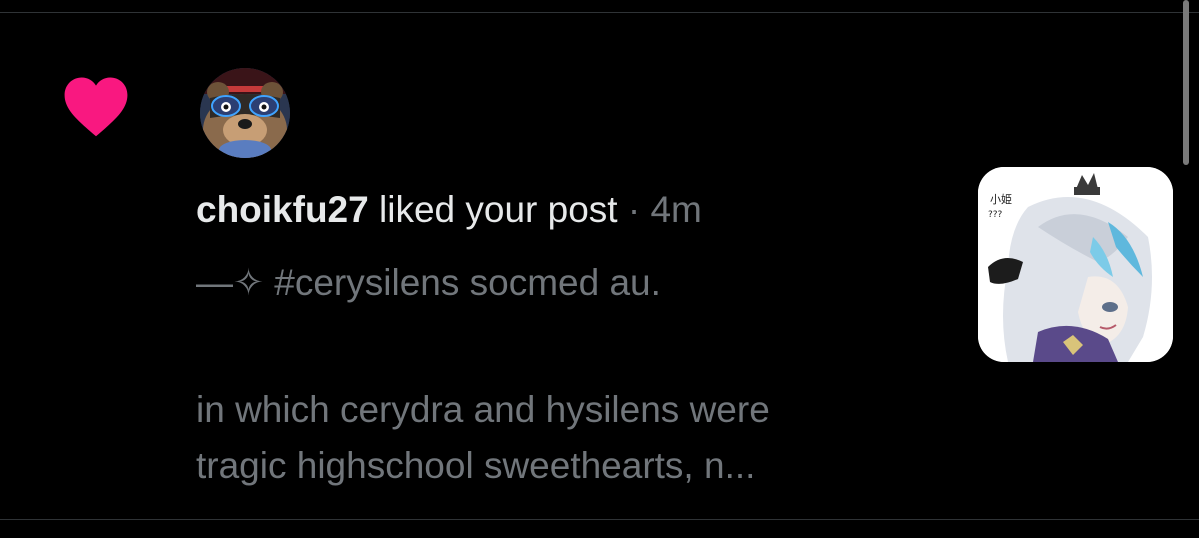 This screenshot has width=1199, height=538. Describe the element at coordinates (599, 519) in the screenshot. I see `bottom-divider` at that location.